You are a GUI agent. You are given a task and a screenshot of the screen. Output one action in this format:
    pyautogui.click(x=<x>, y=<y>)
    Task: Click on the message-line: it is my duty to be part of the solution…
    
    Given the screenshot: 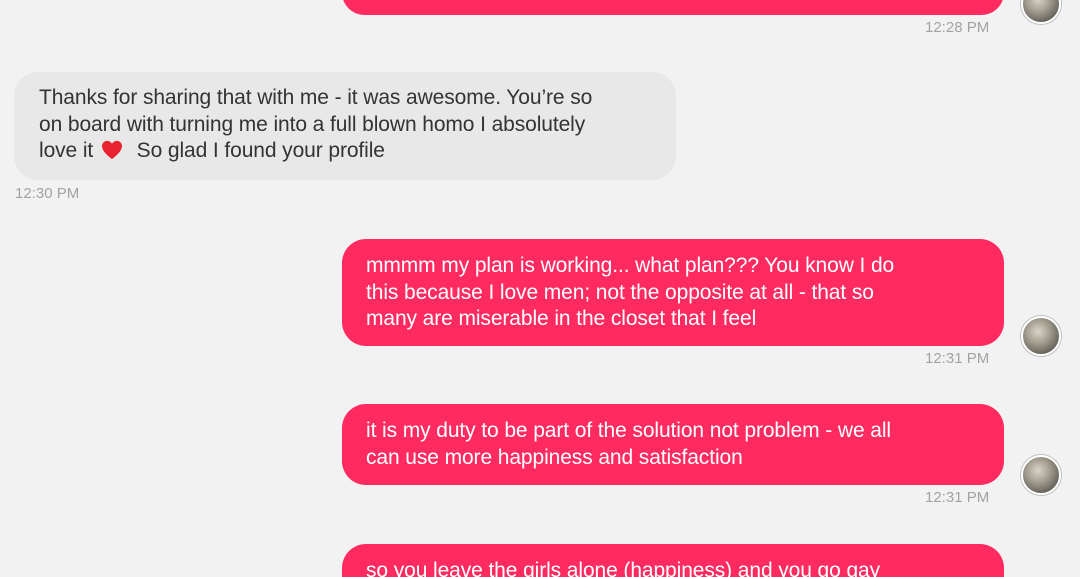 What is the action you would take?
    pyautogui.click(x=628, y=430)
    